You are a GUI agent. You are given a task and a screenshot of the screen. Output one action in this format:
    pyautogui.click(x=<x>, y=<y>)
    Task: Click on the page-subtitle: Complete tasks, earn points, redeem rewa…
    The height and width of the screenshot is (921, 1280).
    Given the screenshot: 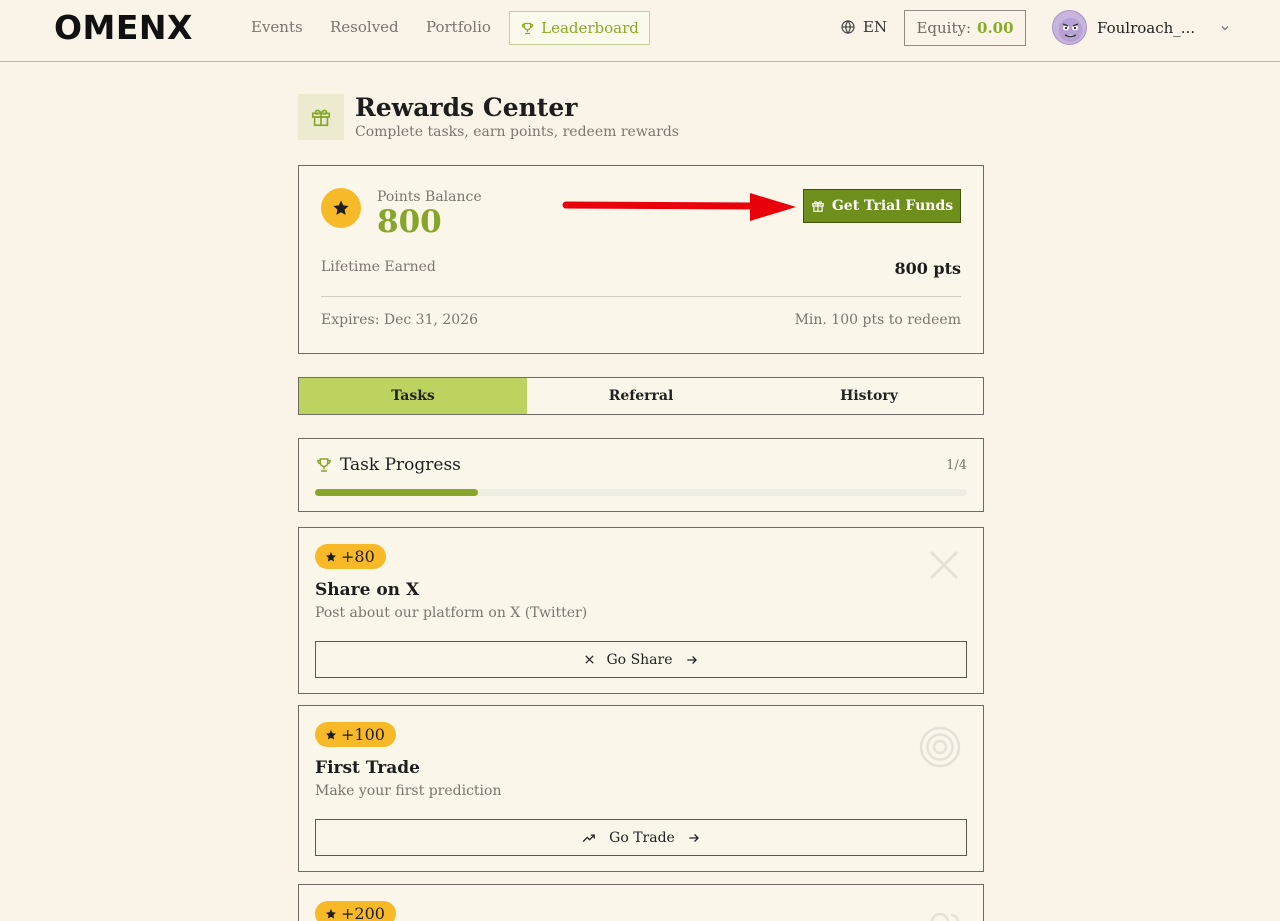 What is the action you would take?
    pyautogui.click(x=517, y=132)
    